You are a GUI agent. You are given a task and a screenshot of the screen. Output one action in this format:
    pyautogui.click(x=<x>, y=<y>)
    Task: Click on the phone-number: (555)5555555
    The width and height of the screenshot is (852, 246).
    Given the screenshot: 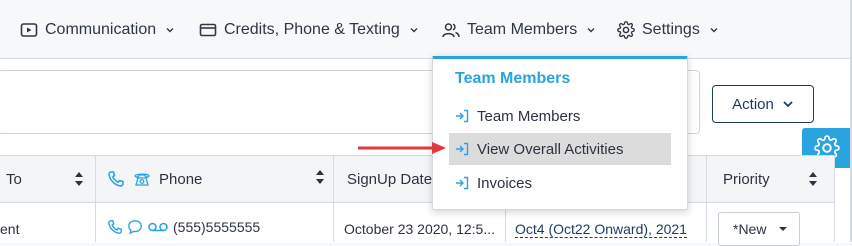 What is the action you would take?
    pyautogui.click(x=217, y=227)
    